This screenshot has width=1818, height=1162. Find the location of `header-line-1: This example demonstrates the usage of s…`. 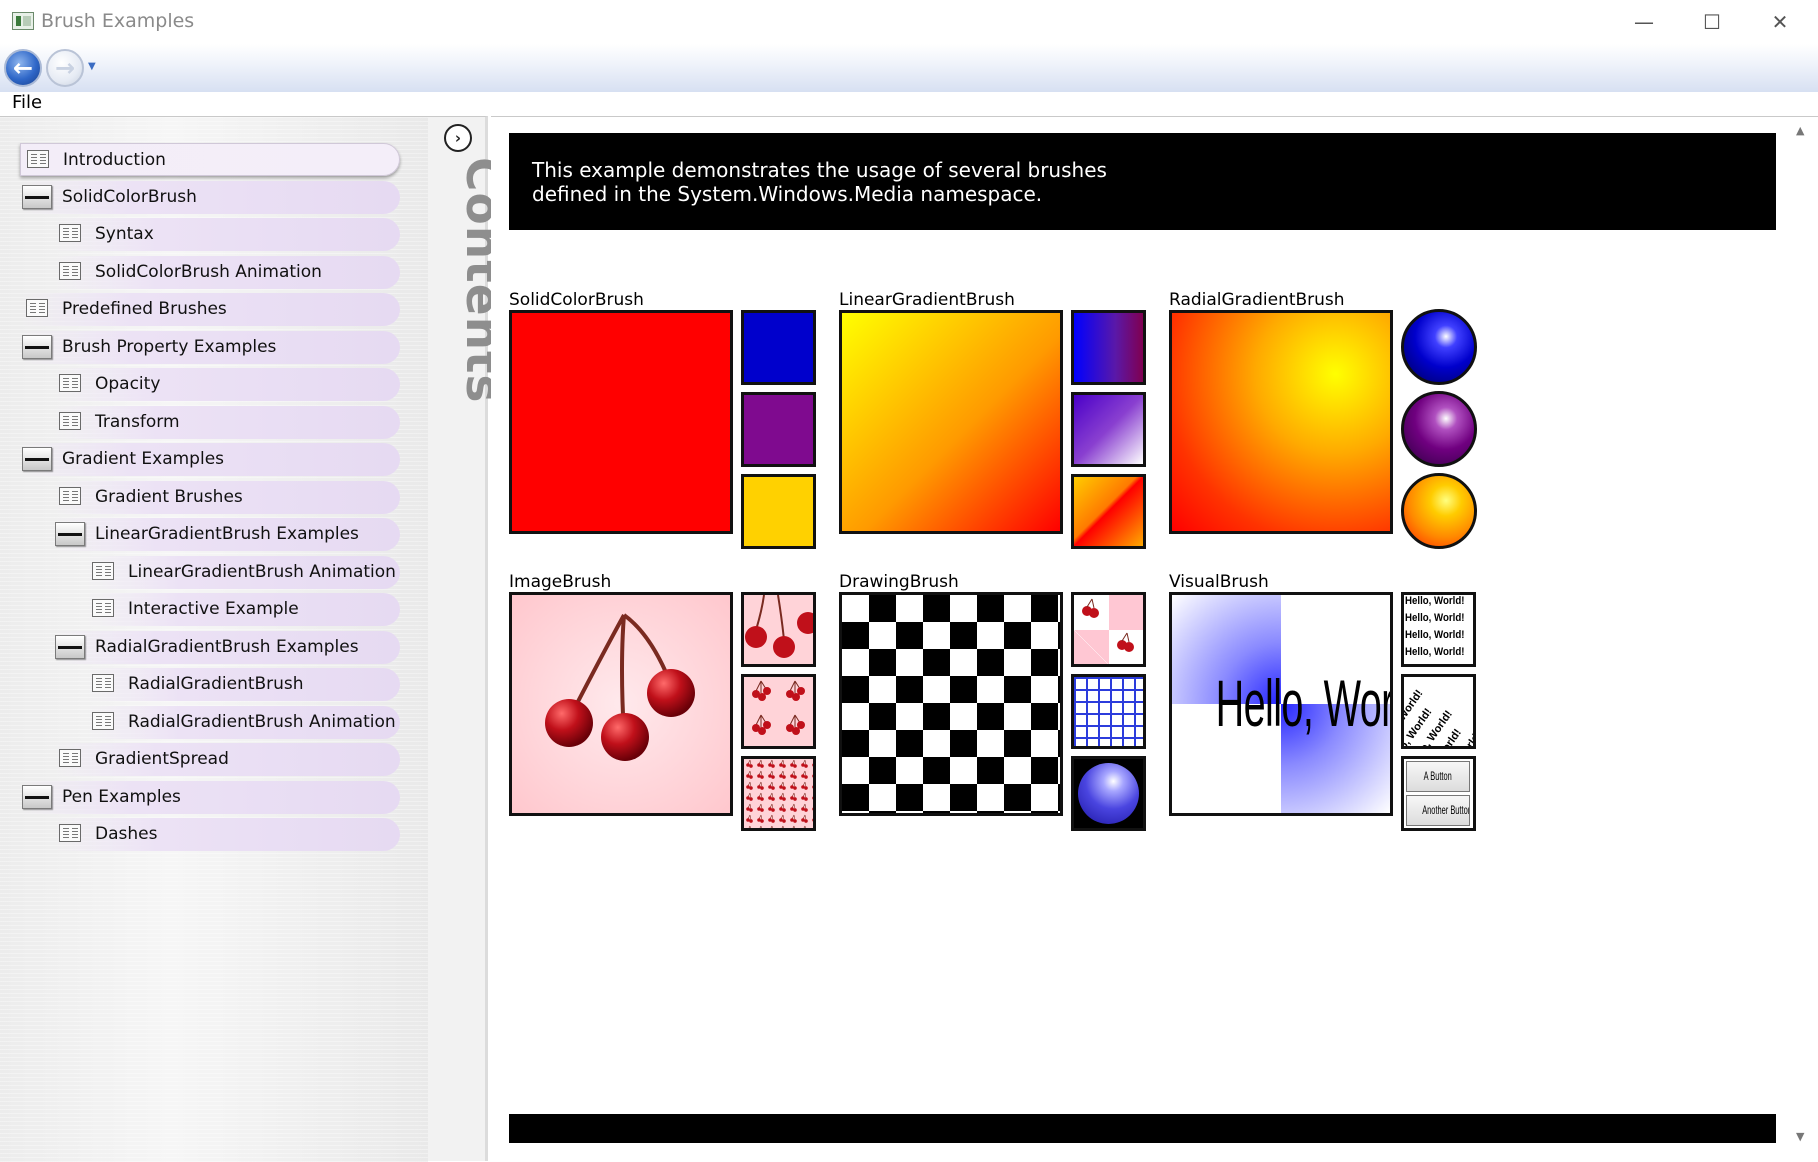

header-line-1: This example demonstrates the usage of s… is located at coordinates (819, 170).